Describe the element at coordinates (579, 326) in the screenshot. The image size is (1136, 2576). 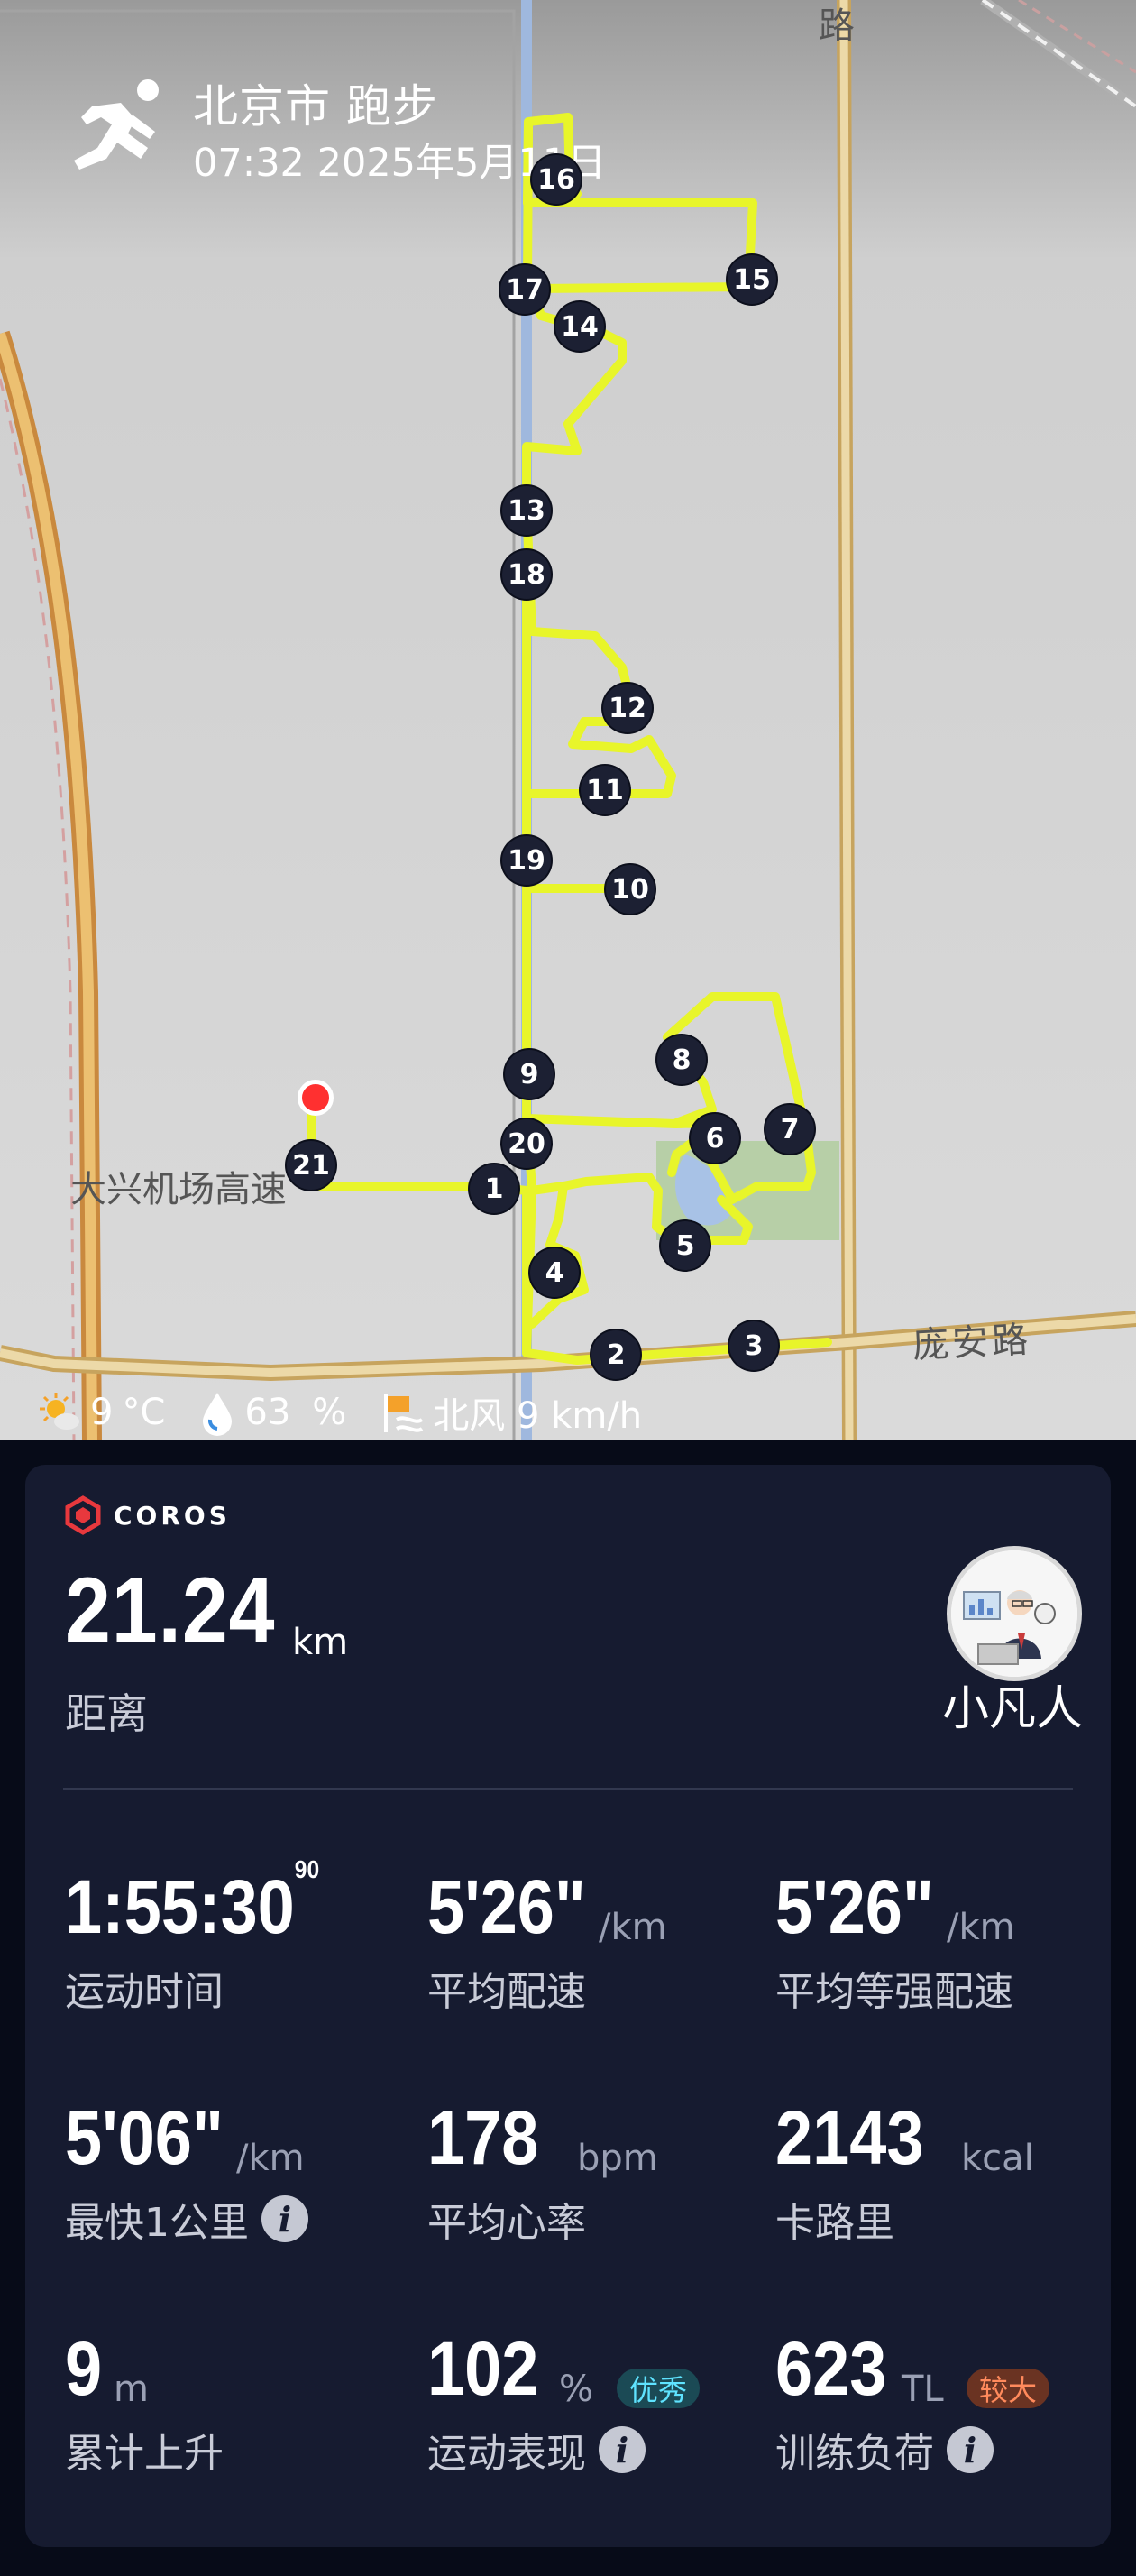
I see `km-marker: 14` at that location.